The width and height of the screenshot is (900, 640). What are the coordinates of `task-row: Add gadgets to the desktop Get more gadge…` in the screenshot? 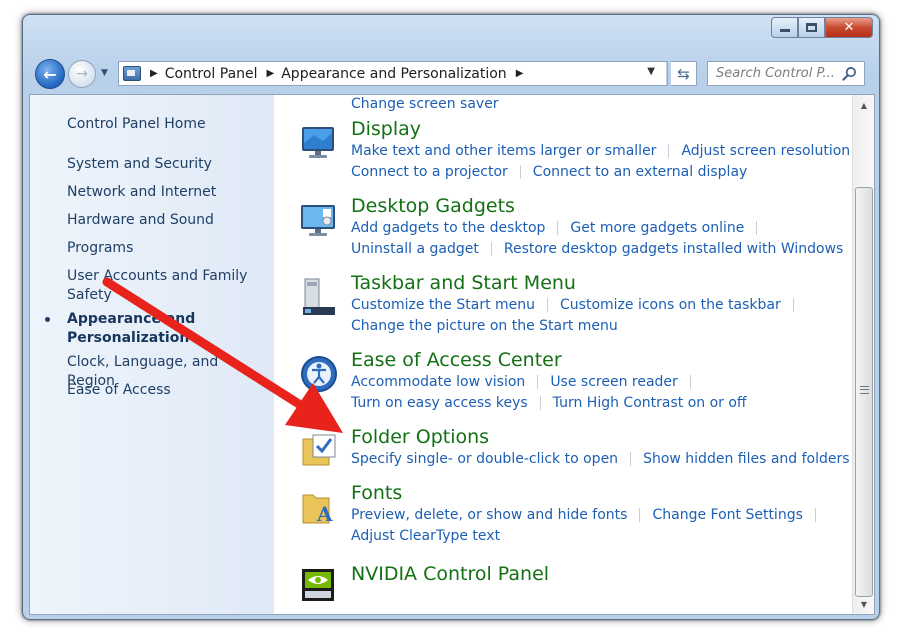 It's located at (560, 227).